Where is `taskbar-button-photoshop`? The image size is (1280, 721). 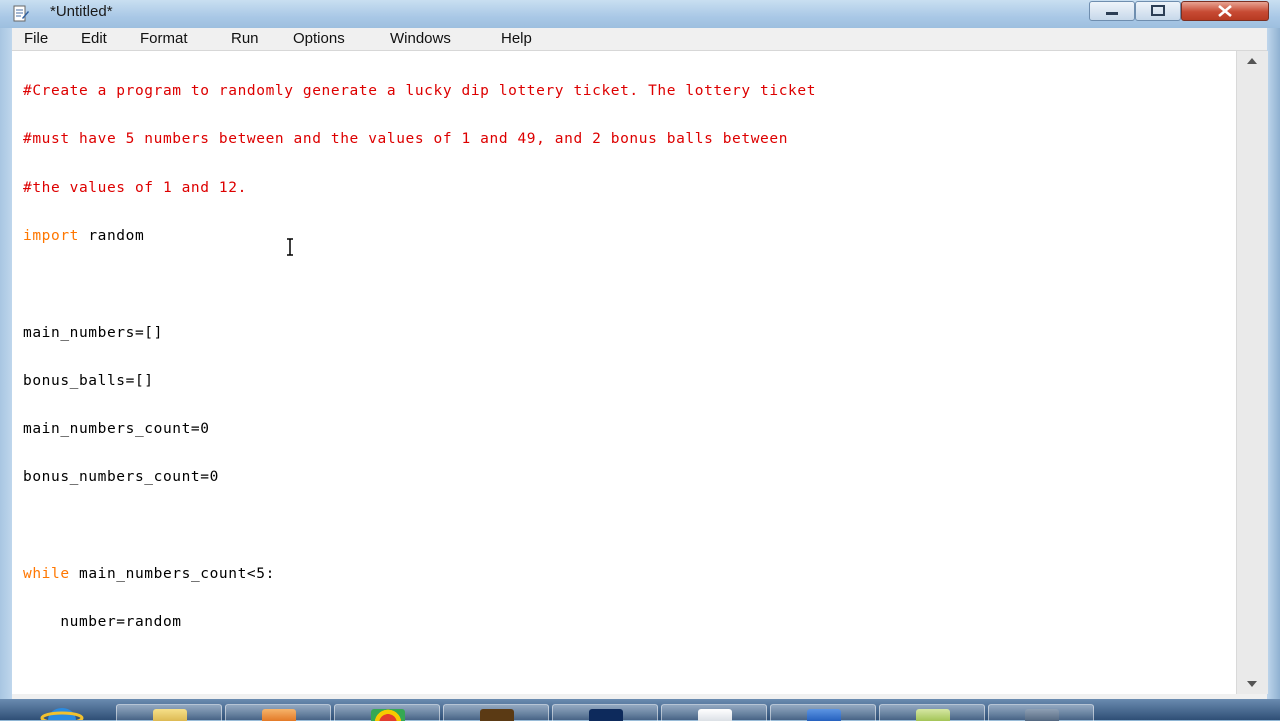
taskbar-button-photoshop is located at coordinates (605, 712).